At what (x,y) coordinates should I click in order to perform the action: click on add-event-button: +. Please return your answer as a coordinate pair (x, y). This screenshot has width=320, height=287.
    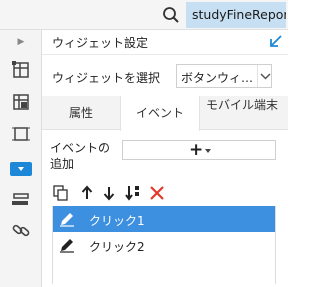
    Looking at the image, I should click on (199, 150).